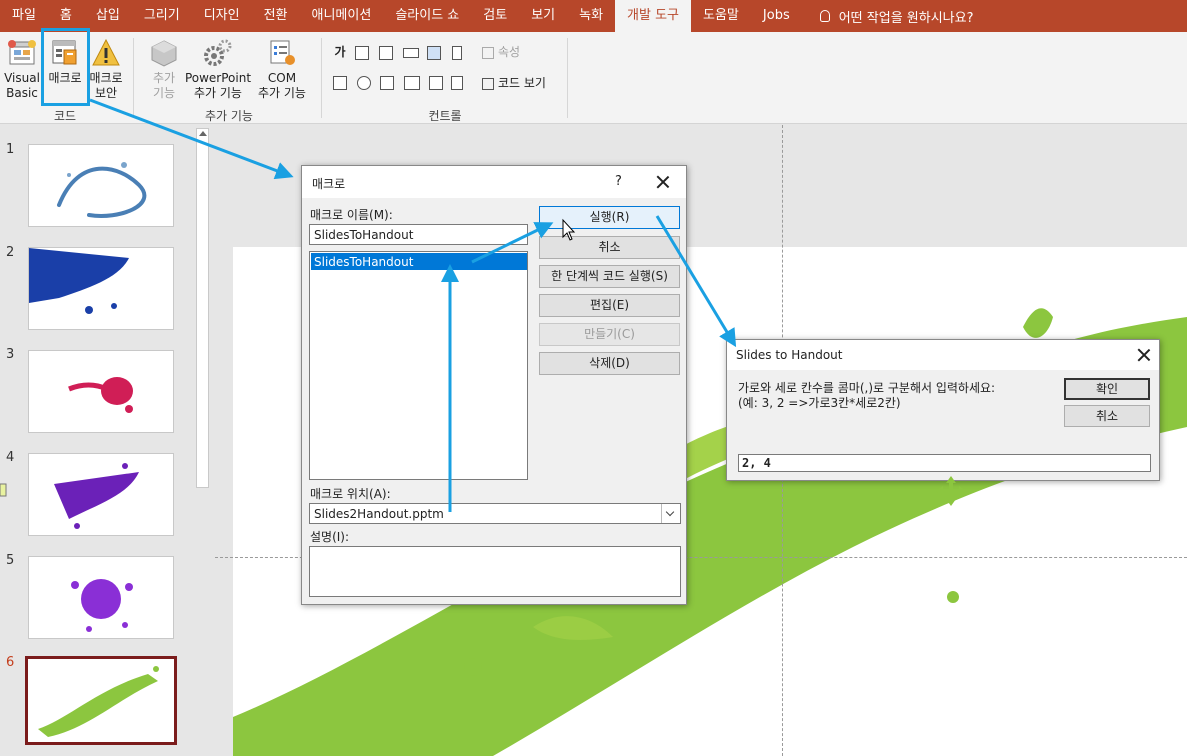 This screenshot has height=756, width=1187. I want to click on spinbutton-control-icon, so click(386, 53).